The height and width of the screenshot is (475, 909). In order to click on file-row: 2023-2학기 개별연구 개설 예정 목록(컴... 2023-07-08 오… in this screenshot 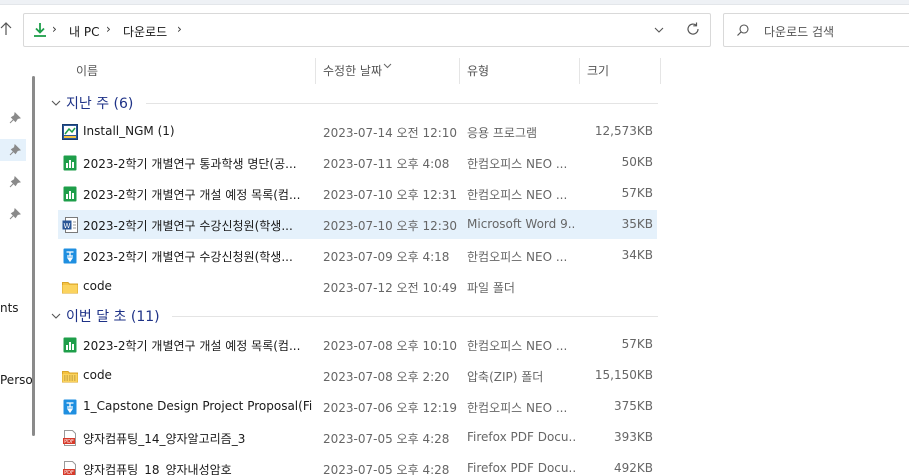, I will do `click(357, 344)`.